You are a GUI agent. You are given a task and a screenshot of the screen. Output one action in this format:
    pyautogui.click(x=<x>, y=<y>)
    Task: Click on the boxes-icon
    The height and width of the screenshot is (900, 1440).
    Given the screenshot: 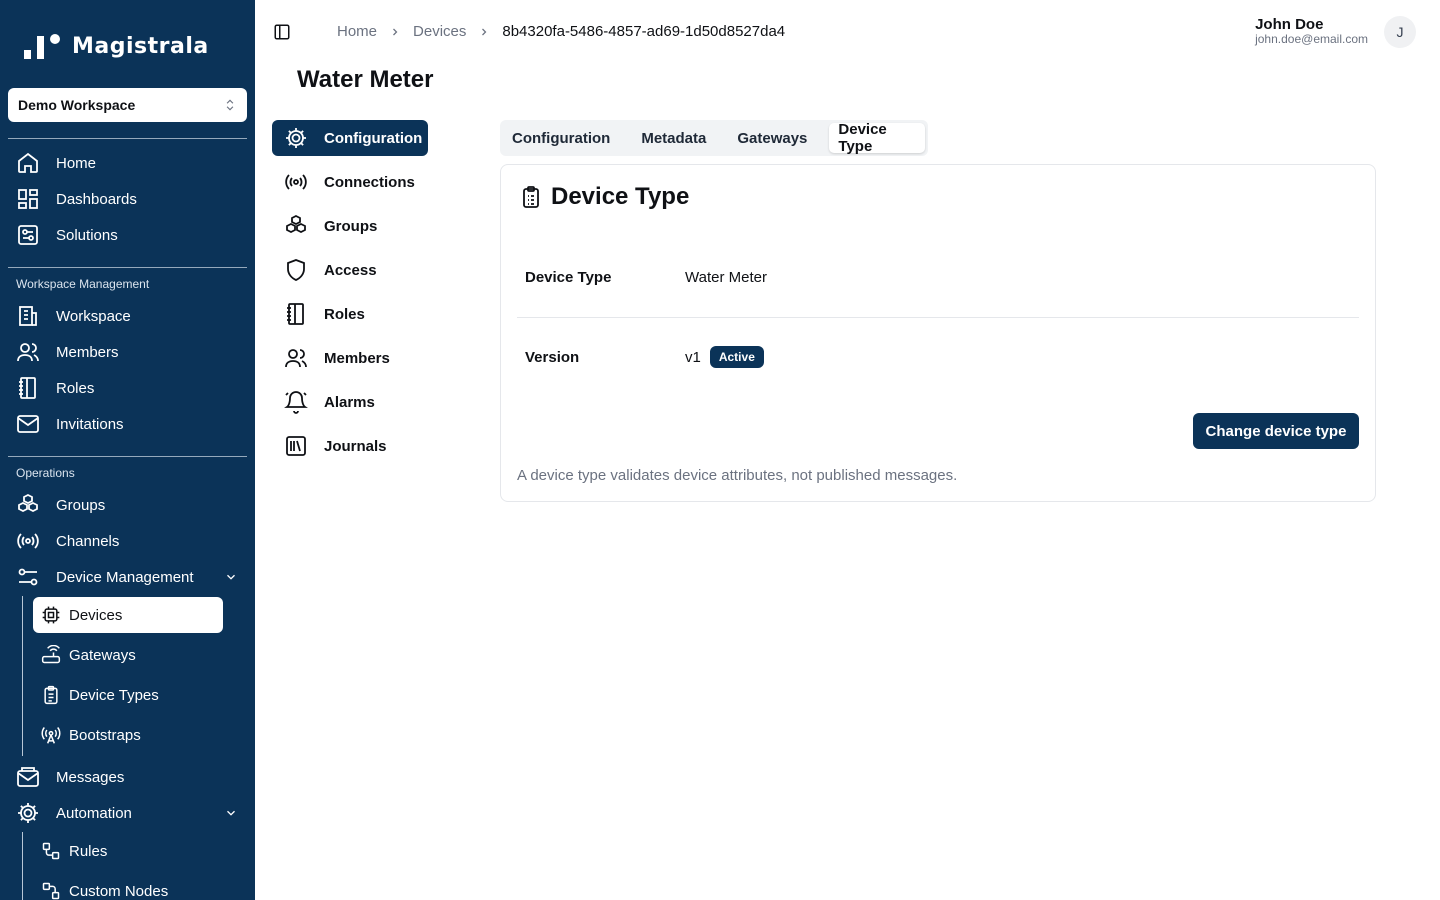 What is the action you would take?
    pyautogui.click(x=28, y=505)
    